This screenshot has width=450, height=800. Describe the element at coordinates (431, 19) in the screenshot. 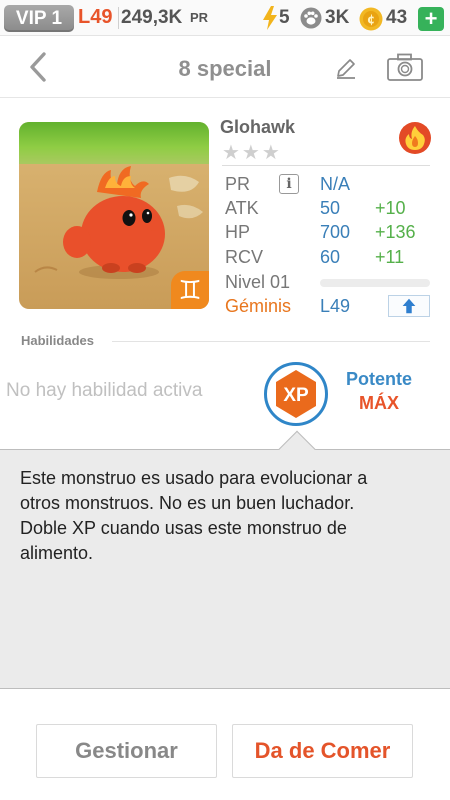

I see `add-coins-button: +` at that location.